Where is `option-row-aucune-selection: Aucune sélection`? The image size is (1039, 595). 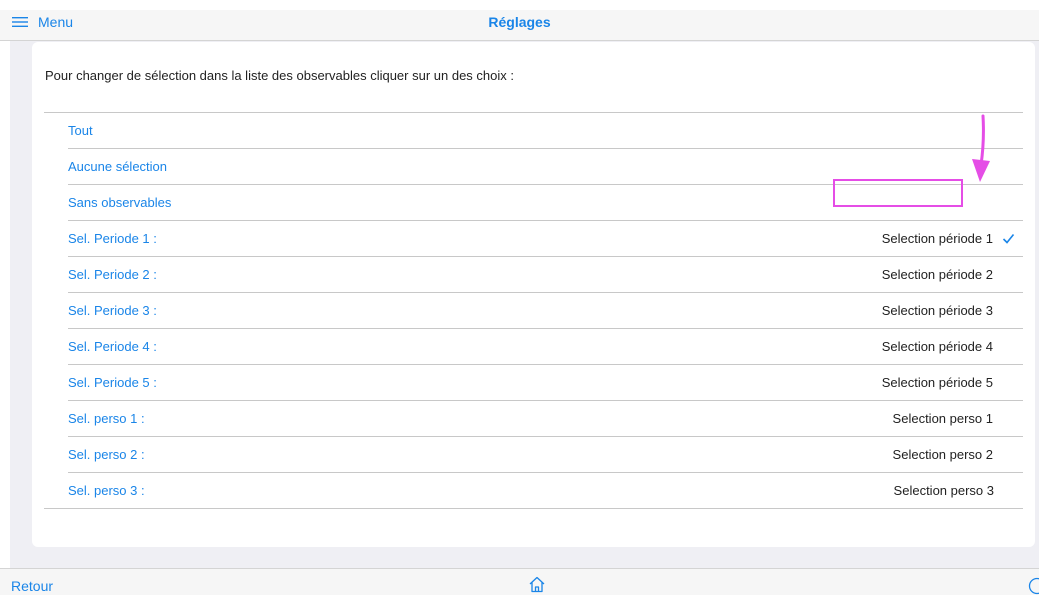 option-row-aucune-selection: Aucune sélection is located at coordinates (545, 167).